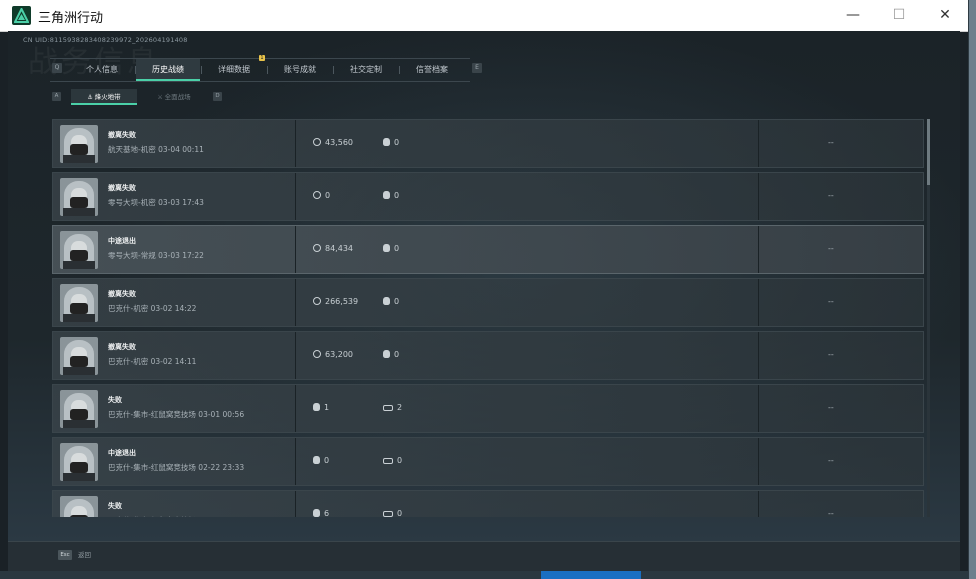 This screenshot has height=579, width=976. What do you see at coordinates (262, 58) in the screenshot?
I see `notification-badge: 1` at bounding box center [262, 58].